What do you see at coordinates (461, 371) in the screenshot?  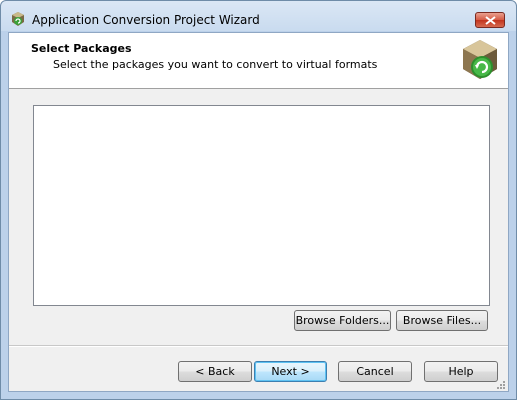 I see `help-button: Help` at bounding box center [461, 371].